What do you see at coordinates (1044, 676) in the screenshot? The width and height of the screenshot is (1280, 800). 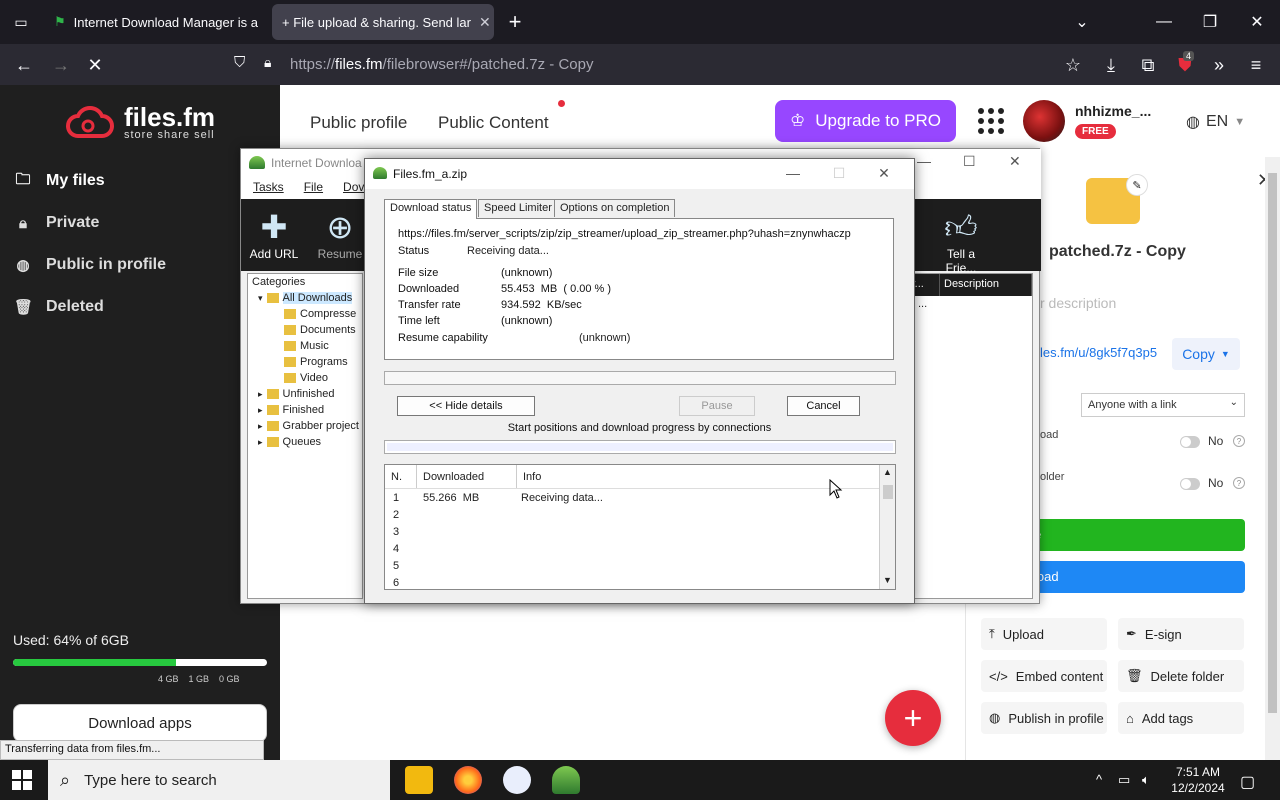 I see `embed-button: </> Embed content` at bounding box center [1044, 676].